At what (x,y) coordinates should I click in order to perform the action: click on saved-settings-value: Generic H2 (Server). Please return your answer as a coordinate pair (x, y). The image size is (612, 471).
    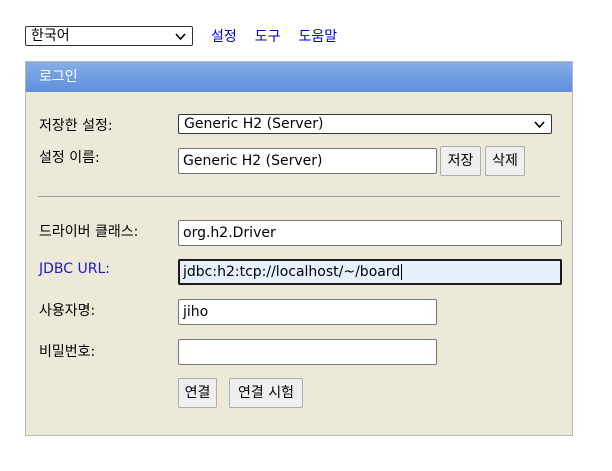
    Looking at the image, I should click on (254, 124).